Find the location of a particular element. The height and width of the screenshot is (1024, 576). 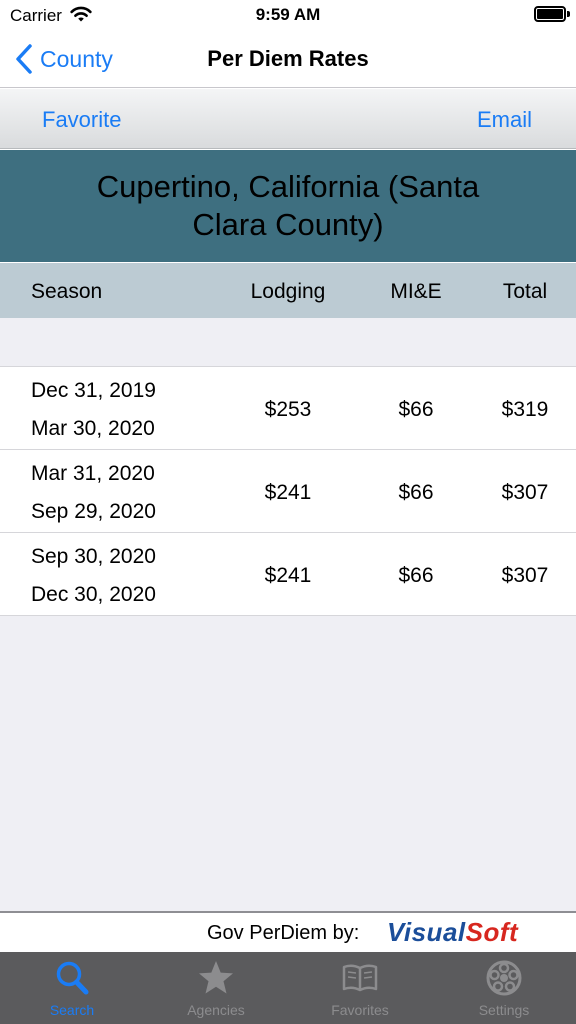

header-season: Season is located at coordinates (67, 291).